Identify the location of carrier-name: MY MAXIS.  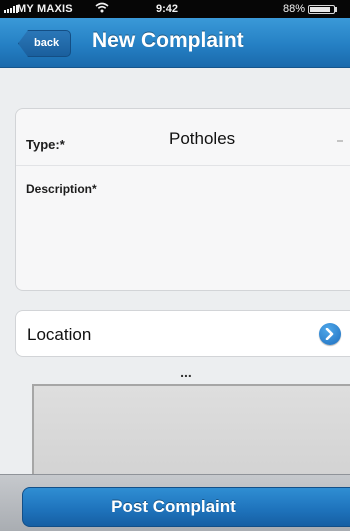
(45, 9).